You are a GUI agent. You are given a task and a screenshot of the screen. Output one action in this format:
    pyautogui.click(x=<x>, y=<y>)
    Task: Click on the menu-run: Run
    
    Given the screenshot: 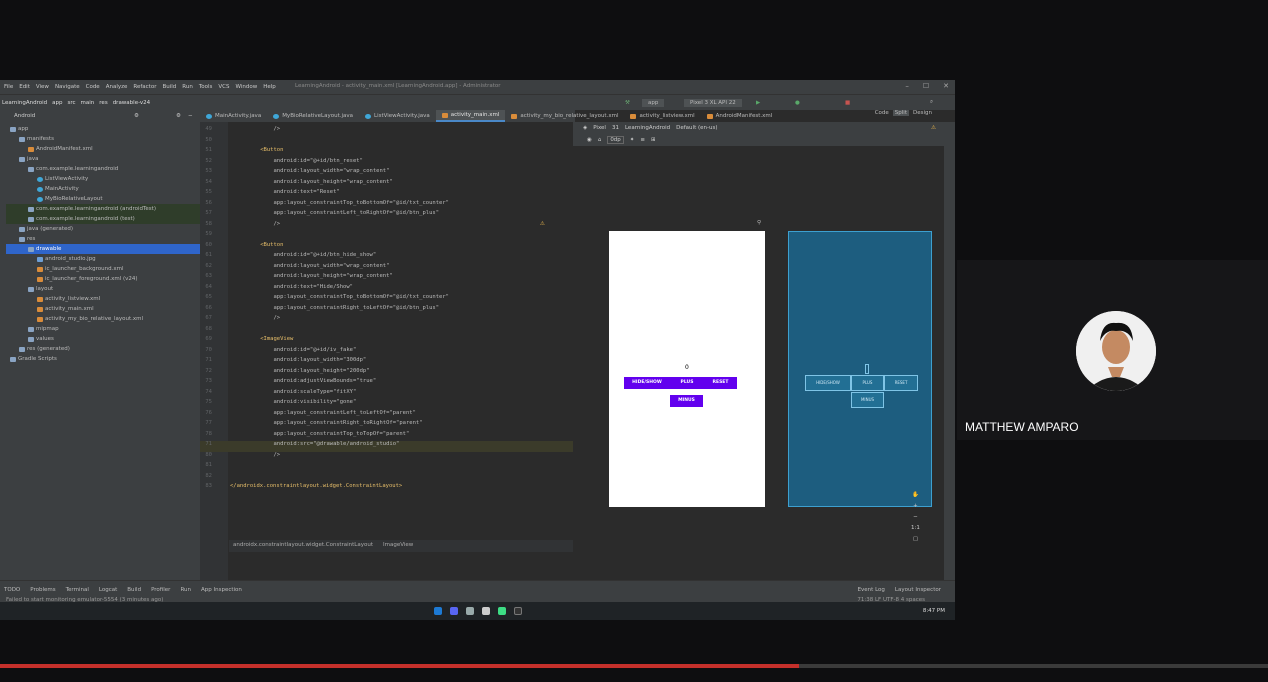 What is the action you would take?
    pyautogui.click(x=187, y=87)
    